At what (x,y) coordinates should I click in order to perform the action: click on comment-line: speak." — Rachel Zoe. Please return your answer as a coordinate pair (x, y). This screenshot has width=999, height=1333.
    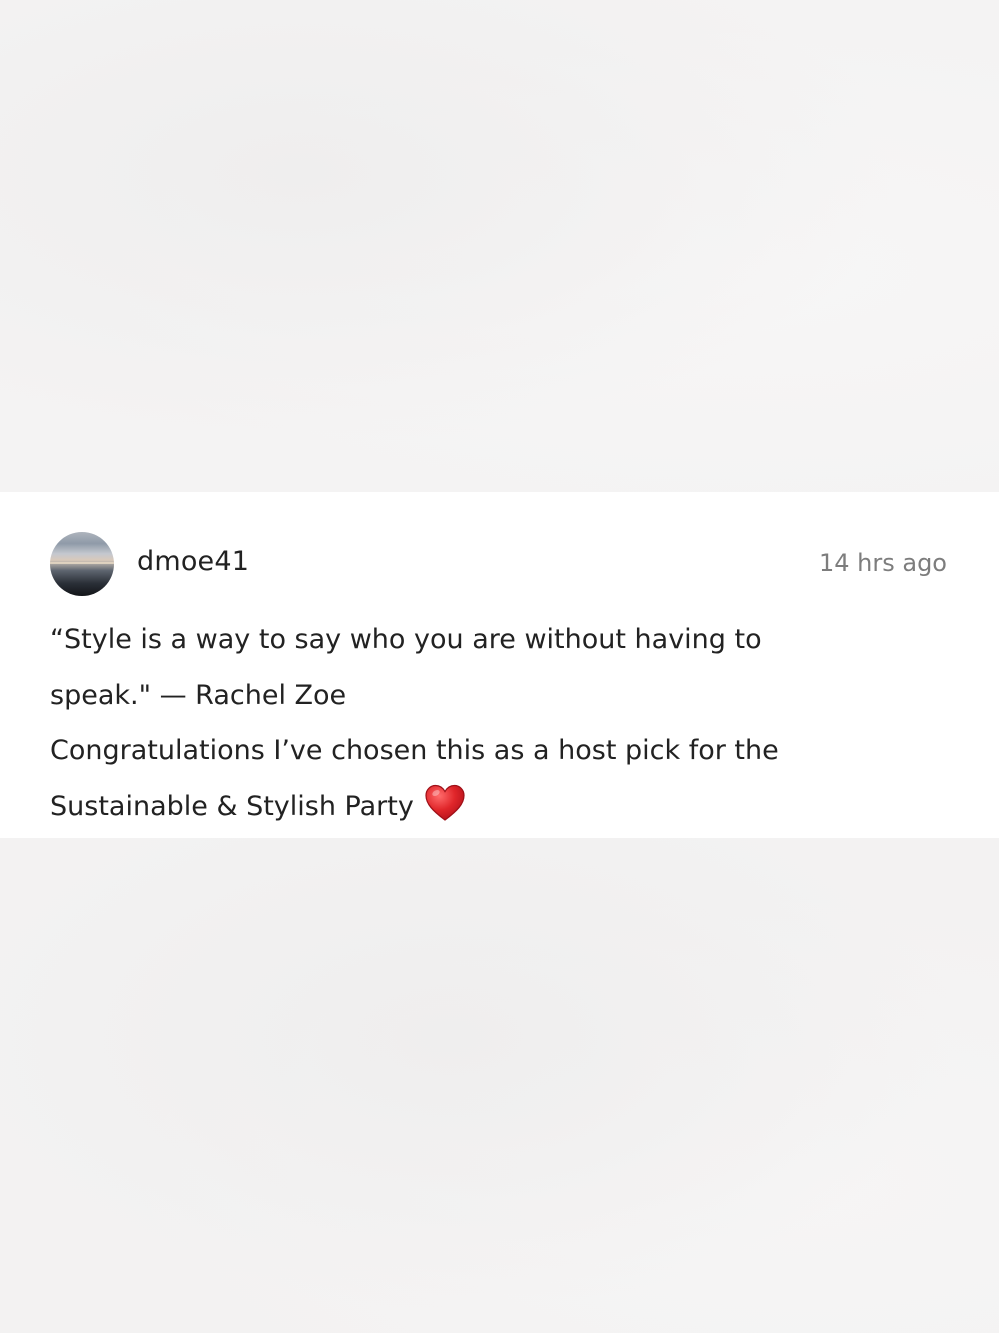
    Looking at the image, I should click on (198, 695).